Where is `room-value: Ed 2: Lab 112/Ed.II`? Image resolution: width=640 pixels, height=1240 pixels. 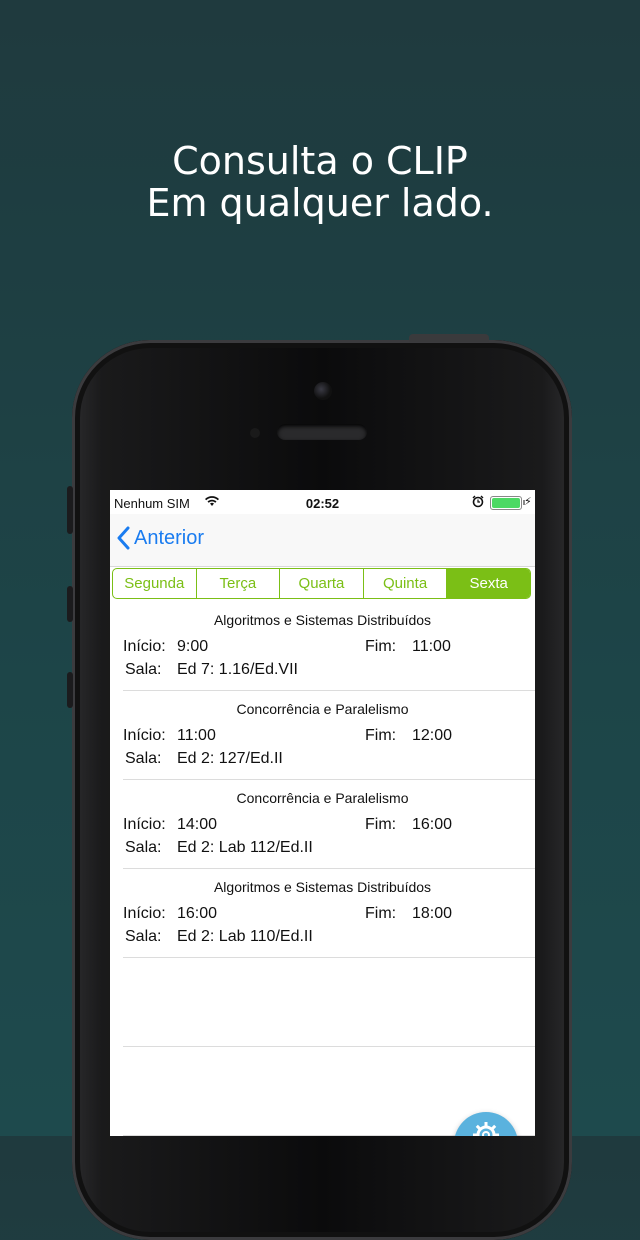 room-value: Ed 2: Lab 112/Ed.II is located at coordinates (245, 847).